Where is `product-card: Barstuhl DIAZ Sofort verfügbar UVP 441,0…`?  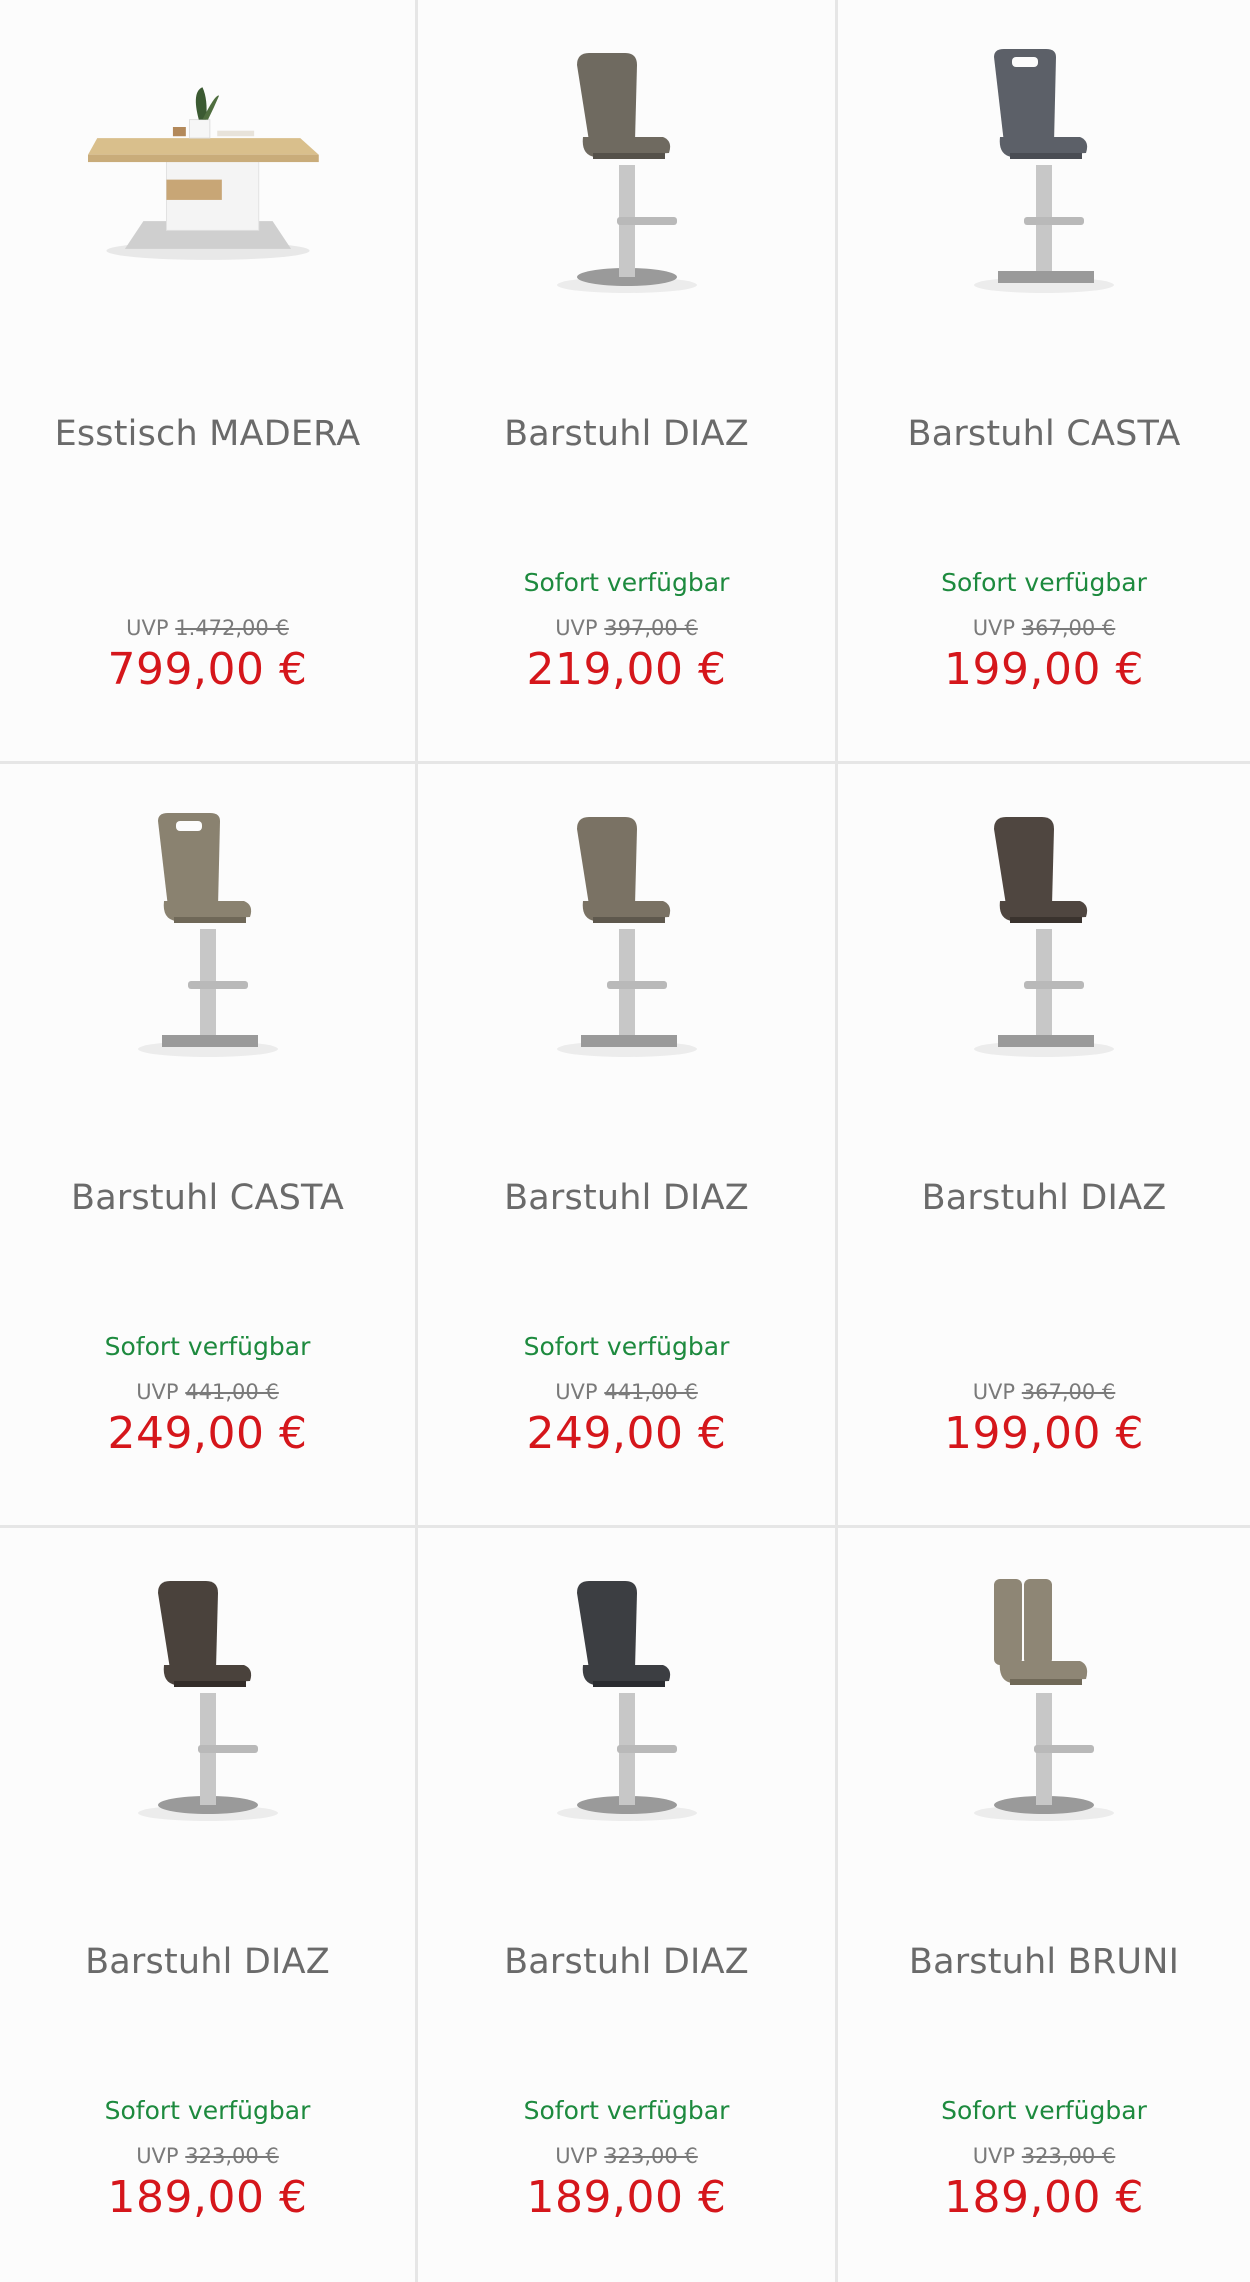 product-card: Barstuhl DIAZ Sofort verfügbar UVP 441,0… is located at coordinates (628, 1146).